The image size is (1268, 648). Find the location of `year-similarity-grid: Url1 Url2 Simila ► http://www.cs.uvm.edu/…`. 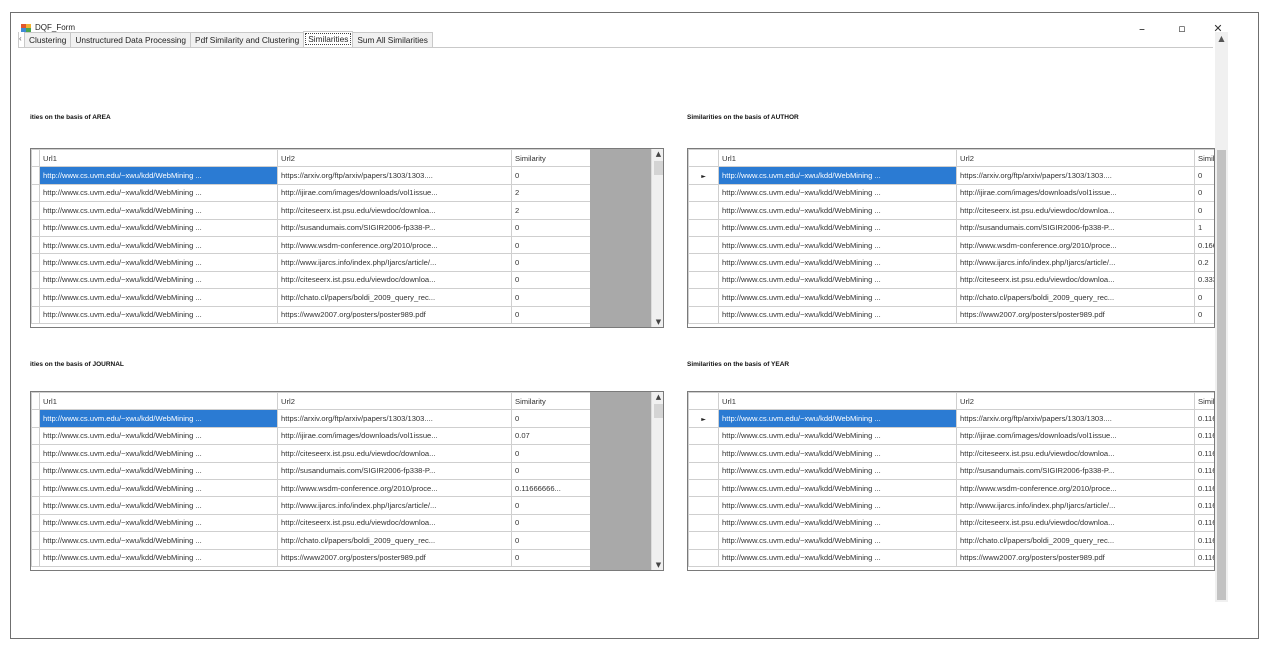

year-similarity-grid: Url1 Url2 Simila ► http://www.cs.uvm.edu/… is located at coordinates (951, 481).